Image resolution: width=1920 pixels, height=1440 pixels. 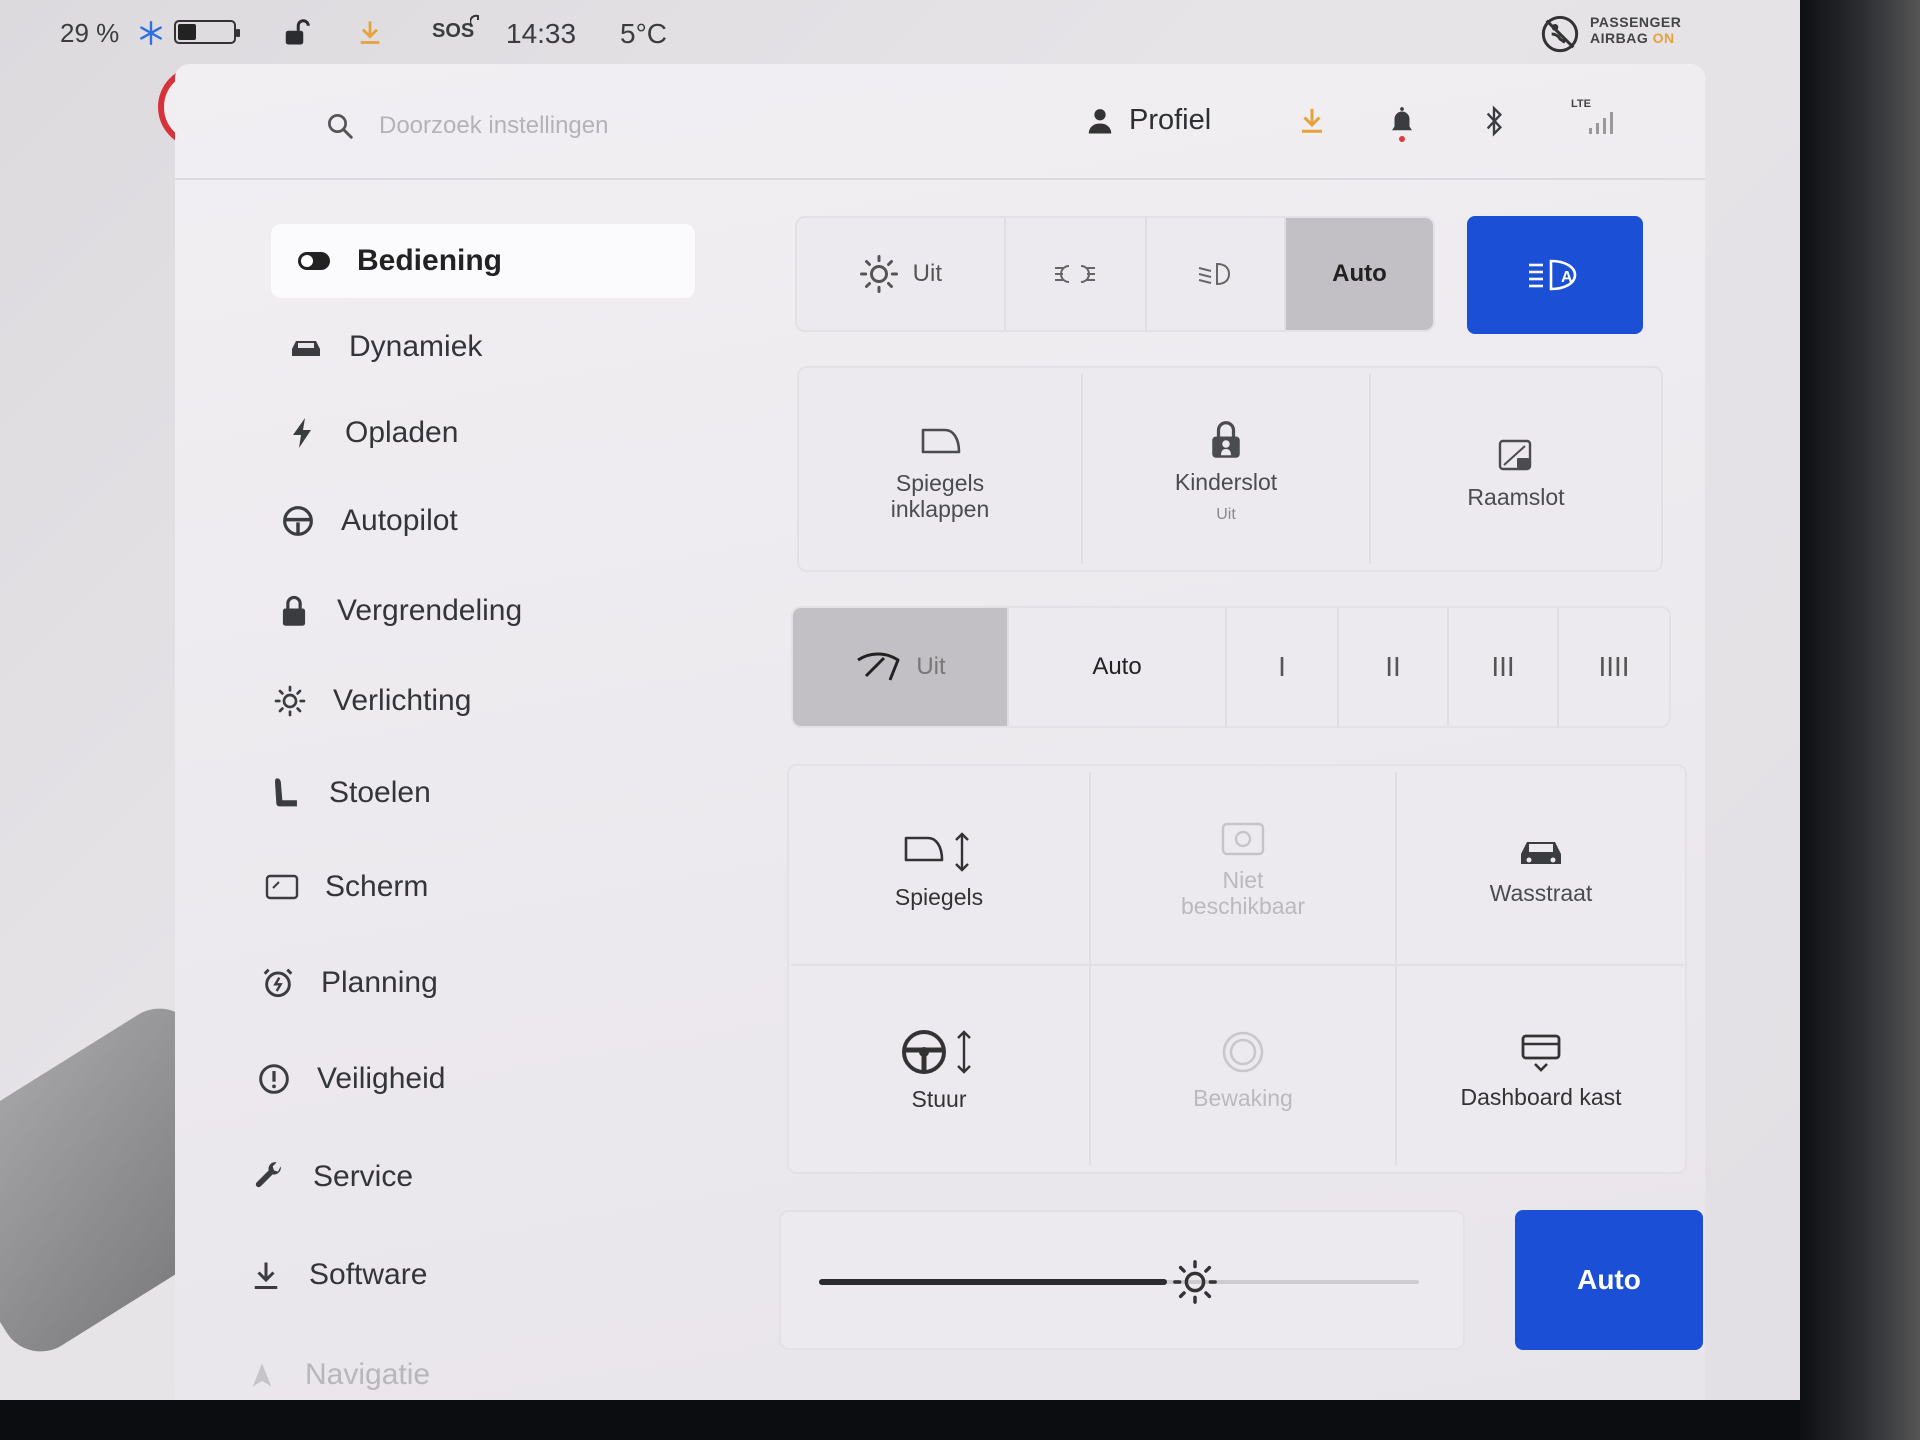 I want to click on alarm-clock-icon, so click(x=278, y=983).